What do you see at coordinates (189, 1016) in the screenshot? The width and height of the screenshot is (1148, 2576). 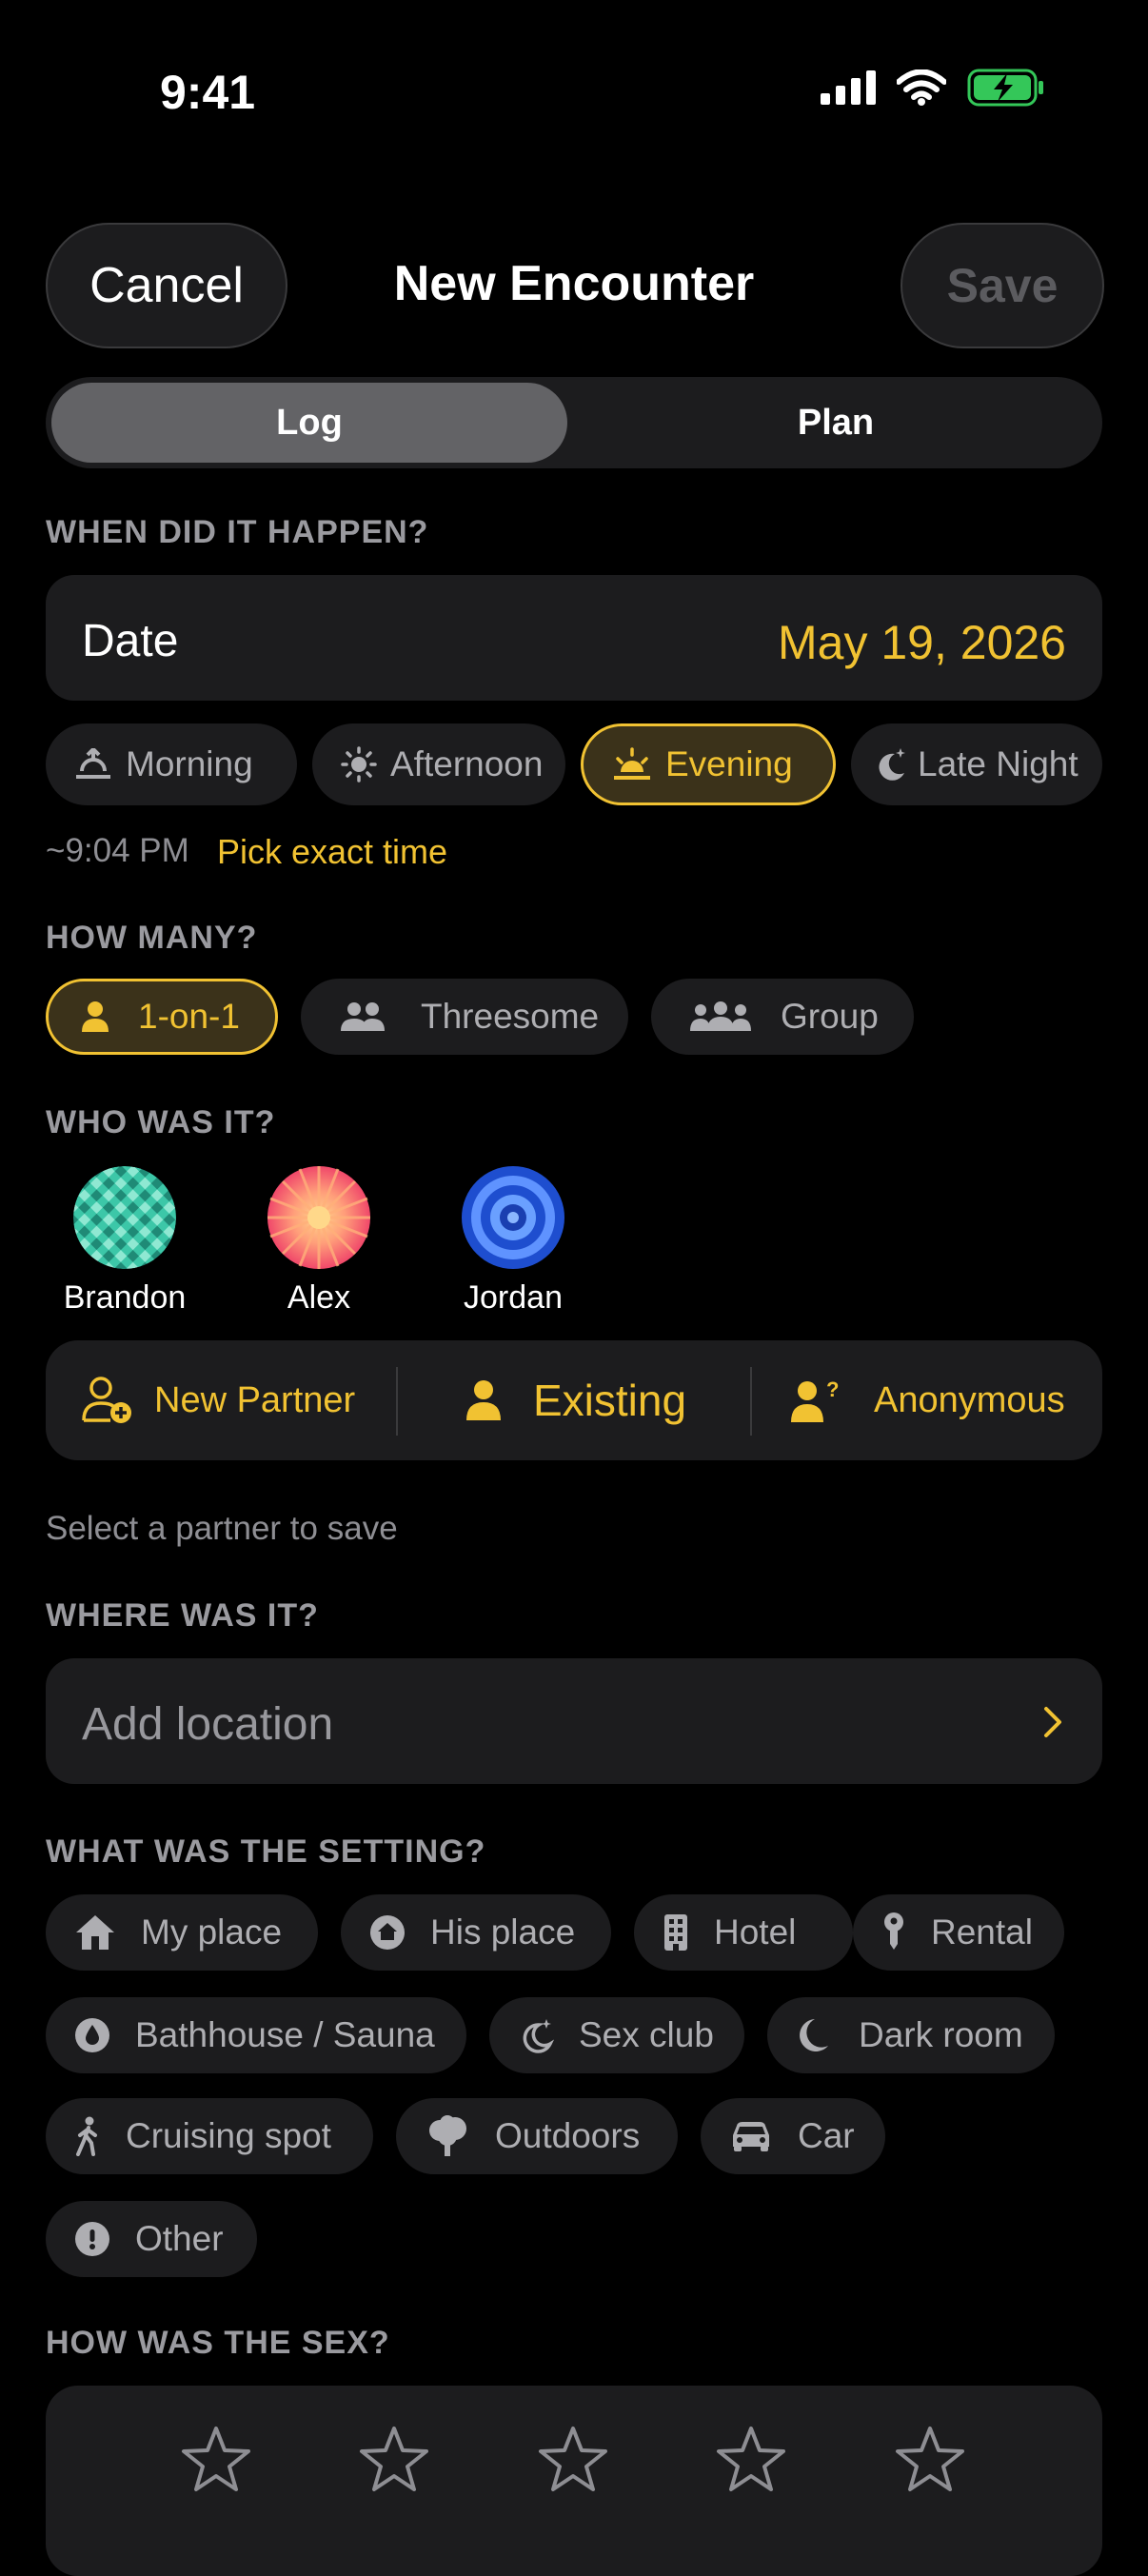 I see `count-chip-label: 1-on-1` at bounding box center [189, 1016].